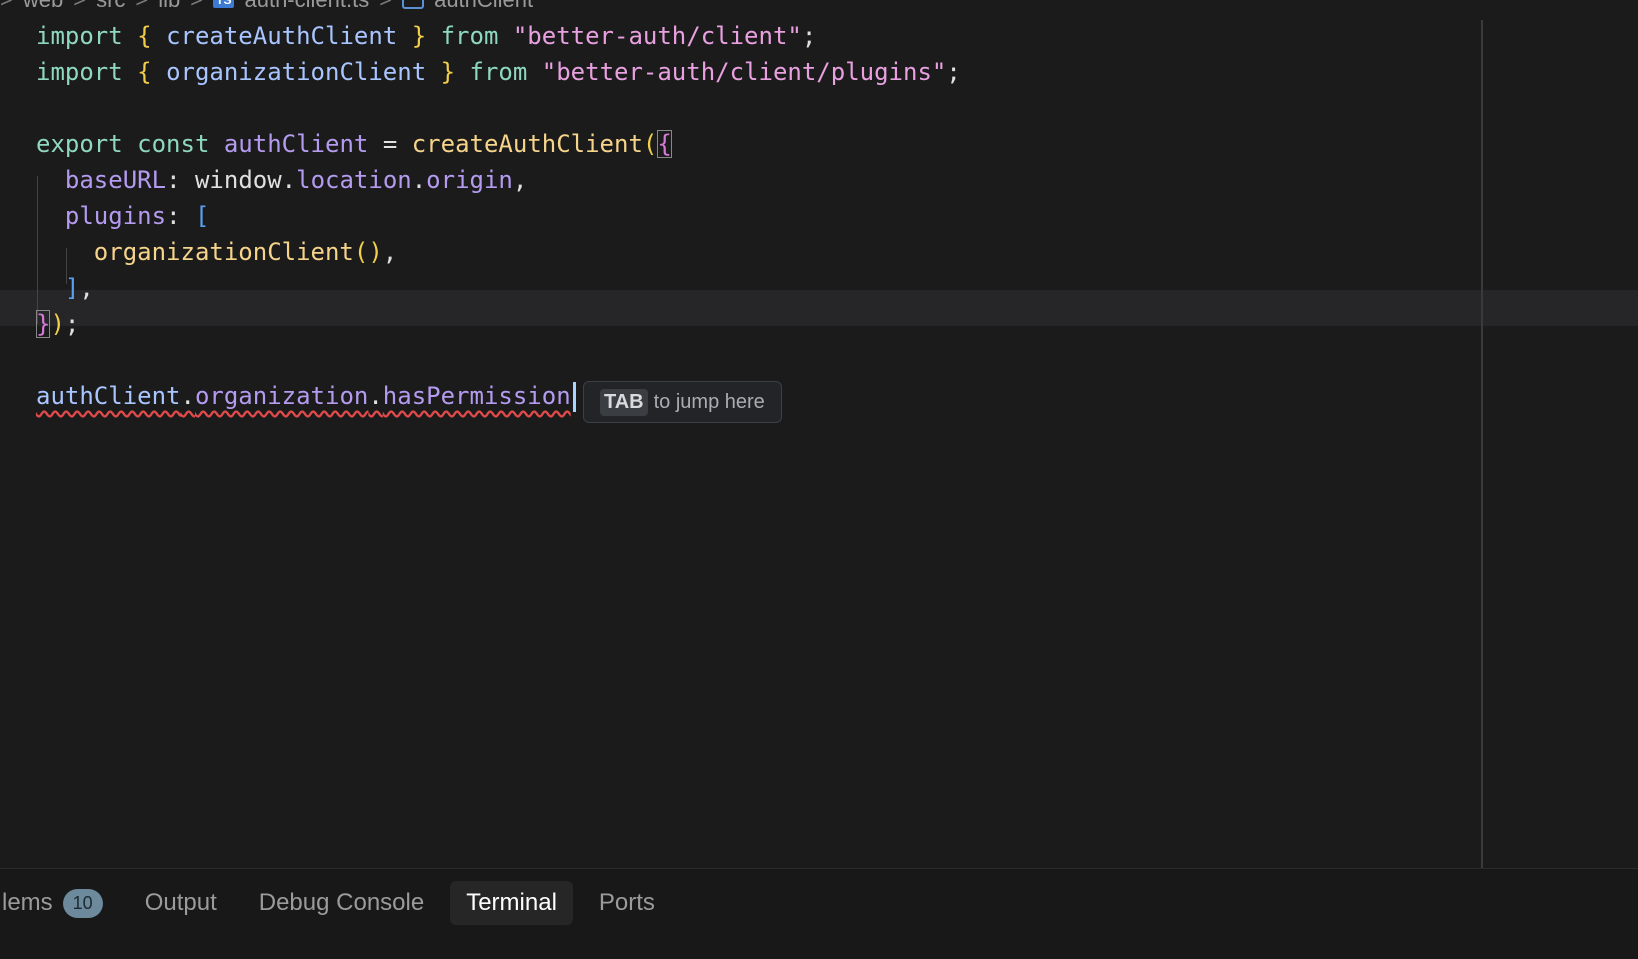 The height and width of the screenshot is (959, 1638). Describe the element at coordinates (709, 401) in the screenshot. I see `hint-text: to jump here` at that location.